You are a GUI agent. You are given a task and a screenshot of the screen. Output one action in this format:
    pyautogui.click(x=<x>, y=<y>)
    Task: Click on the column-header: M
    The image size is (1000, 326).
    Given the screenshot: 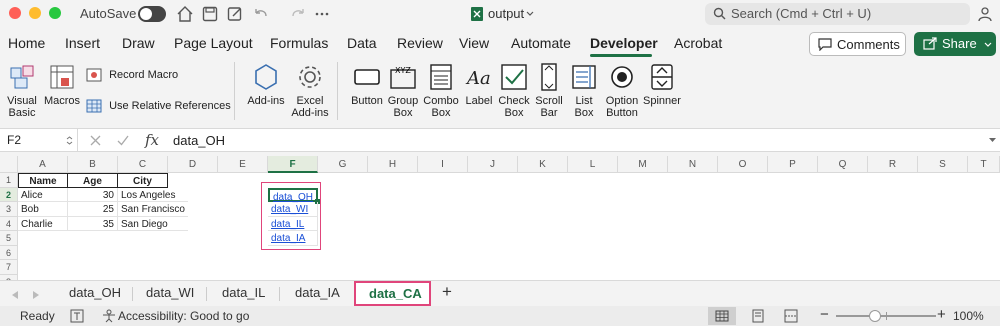 What is the action you would take?
    pyautogui.click(x=643, y=164)
    